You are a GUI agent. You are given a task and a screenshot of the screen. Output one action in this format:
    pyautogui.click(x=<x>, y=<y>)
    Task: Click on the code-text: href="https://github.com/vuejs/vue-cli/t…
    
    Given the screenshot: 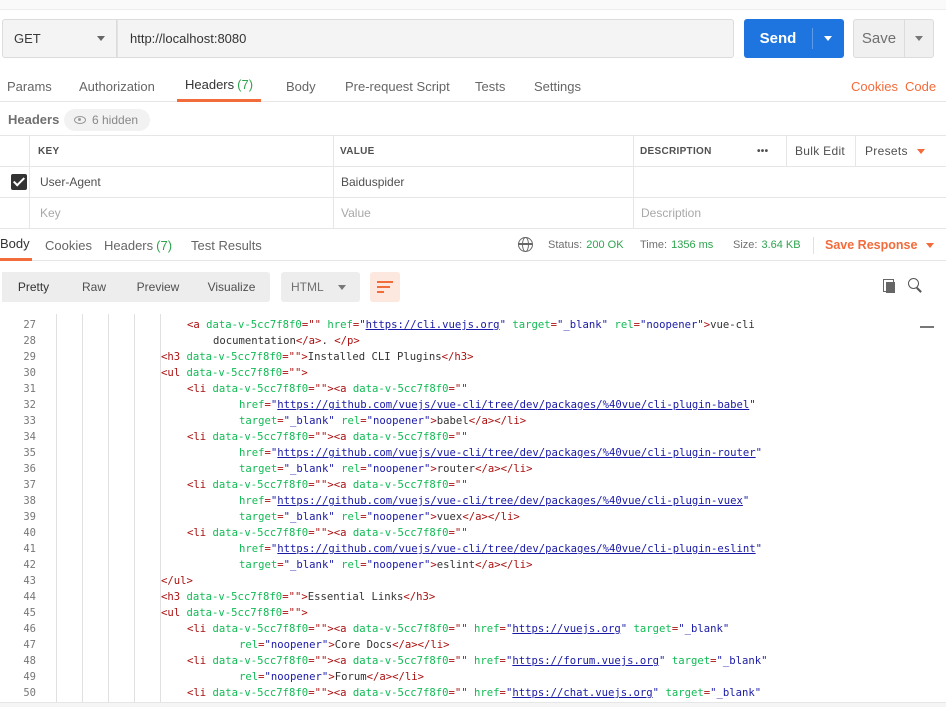 What is the action you would take?
    pyautogui.click(x=494, y=501)
    